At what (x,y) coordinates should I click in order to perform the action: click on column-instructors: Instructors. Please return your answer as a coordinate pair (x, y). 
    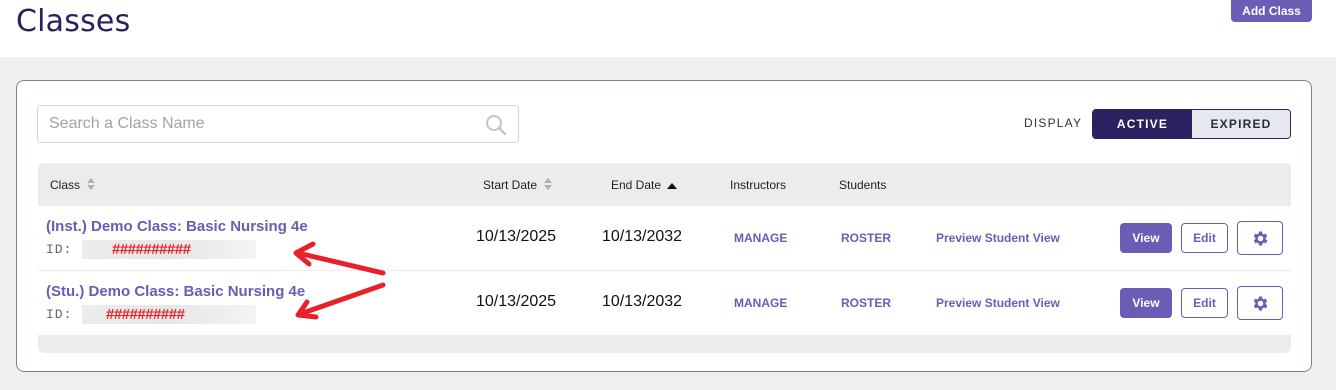
    Looking at the image, I should click on (758, 185).